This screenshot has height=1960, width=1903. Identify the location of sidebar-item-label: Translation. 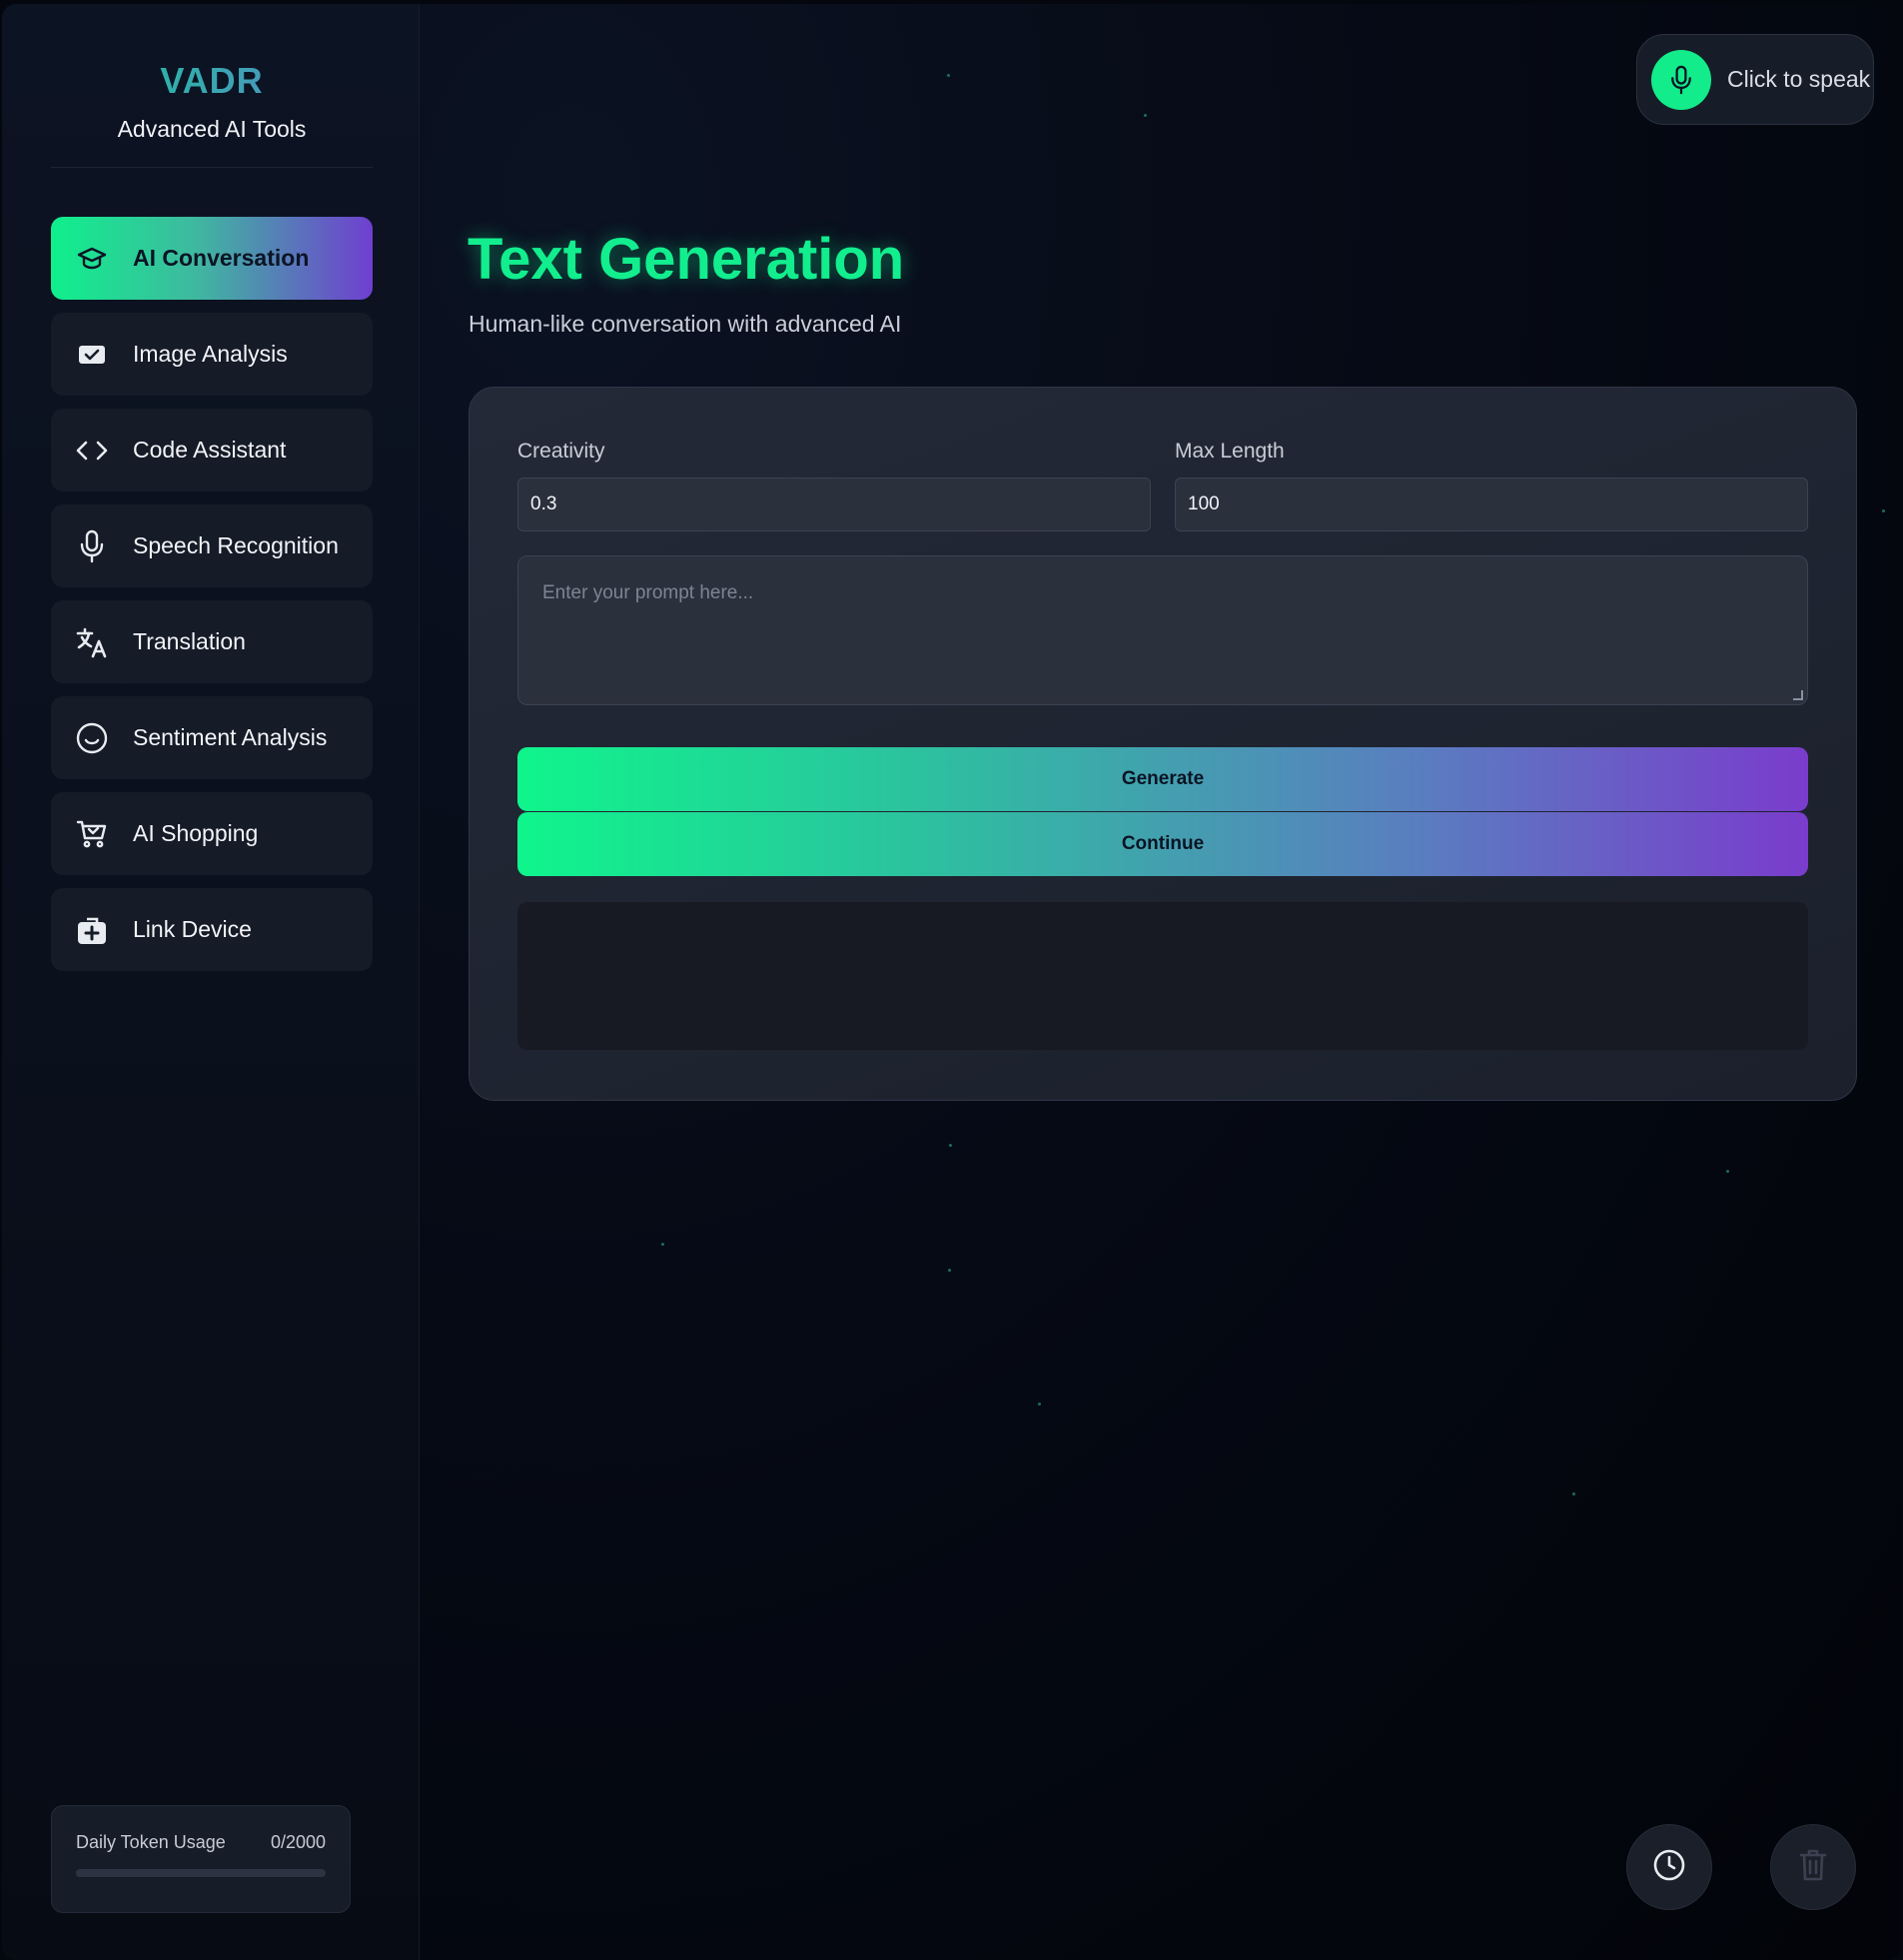
(189, 641).